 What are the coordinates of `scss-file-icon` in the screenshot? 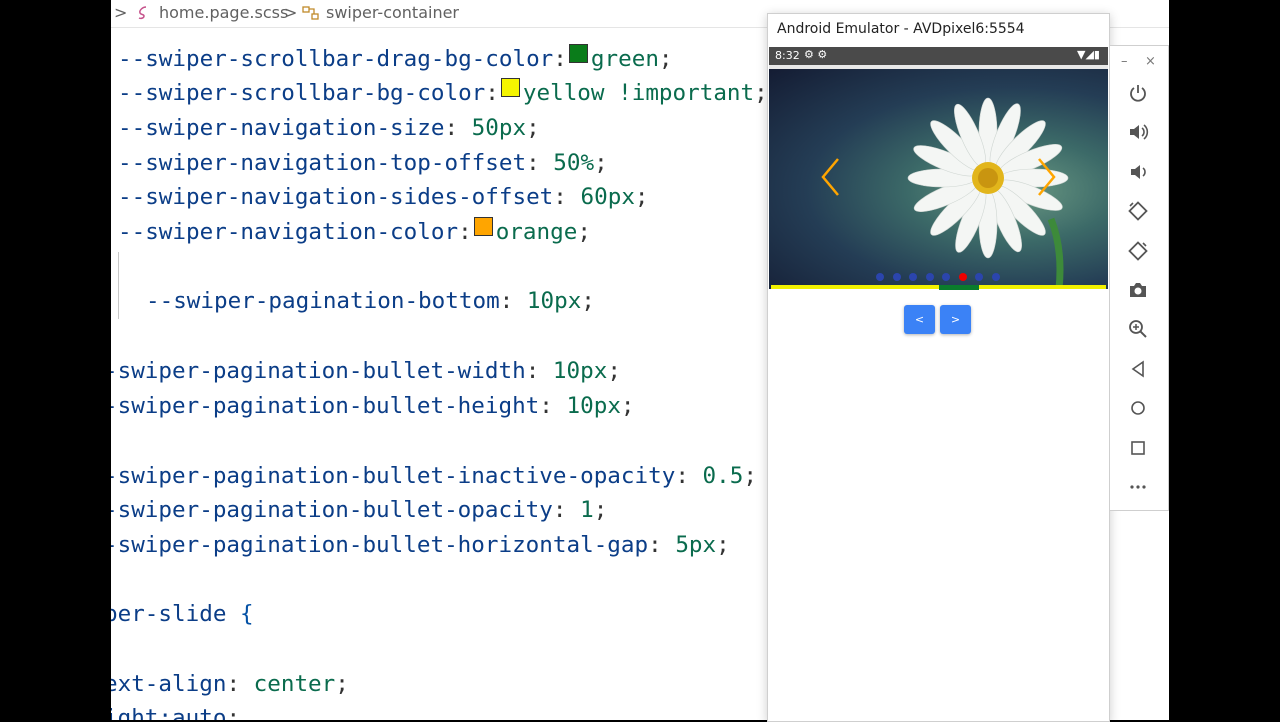 It's located at (143, 15).